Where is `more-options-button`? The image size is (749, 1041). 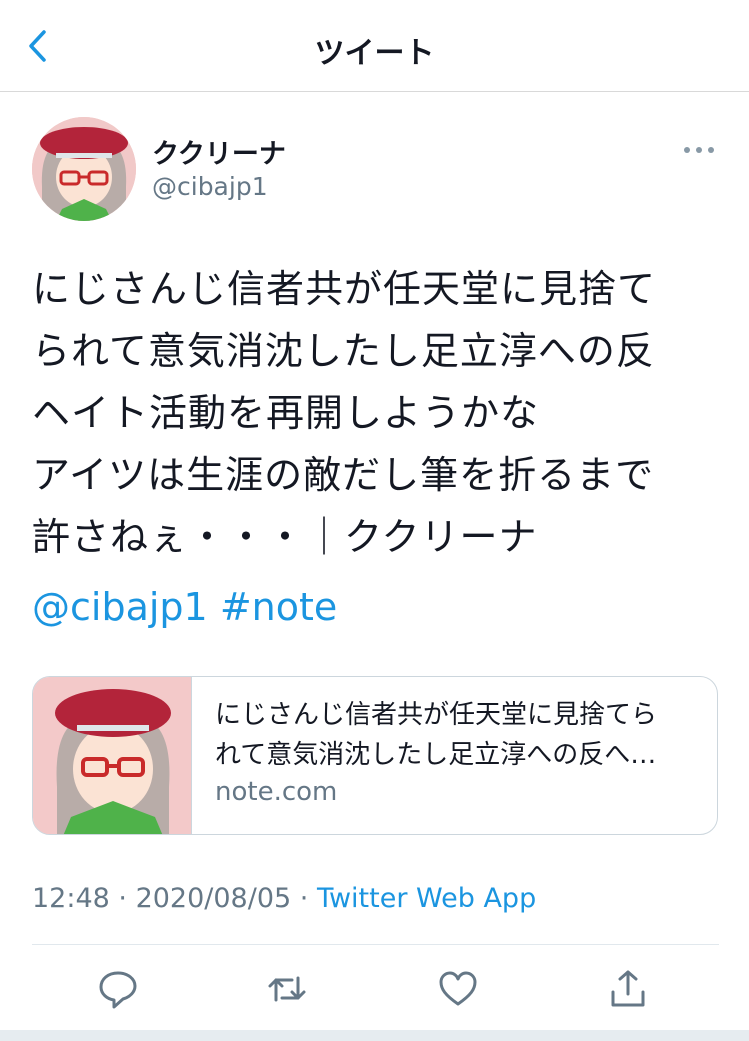 more-options-button is located at coordinates (699, 150).